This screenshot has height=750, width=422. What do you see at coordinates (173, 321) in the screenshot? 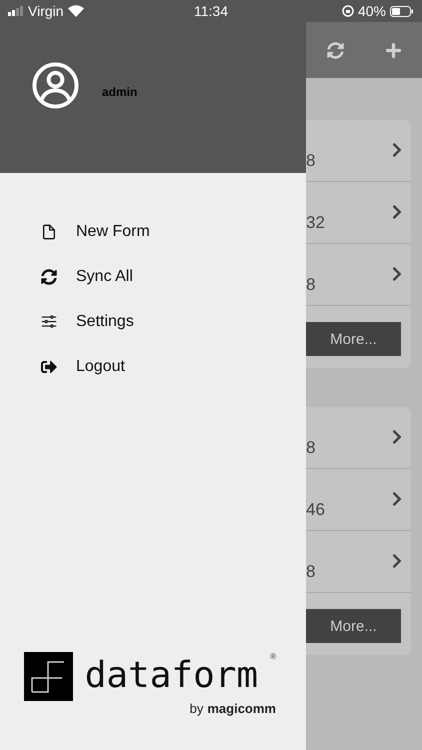
I see `menu-item: Settings` at bounding box center [173, 321].